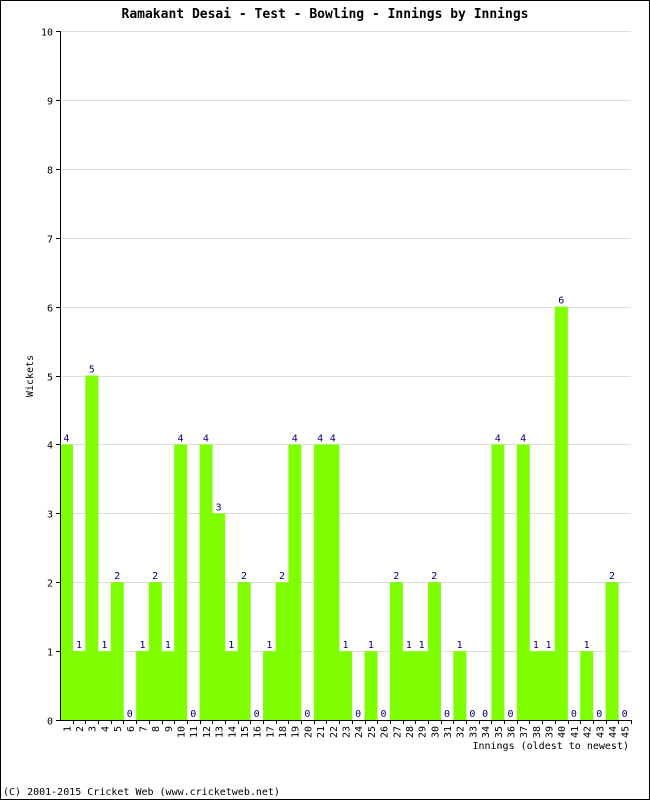  I want to click on y-tick-label: 9, so click(50, 102).